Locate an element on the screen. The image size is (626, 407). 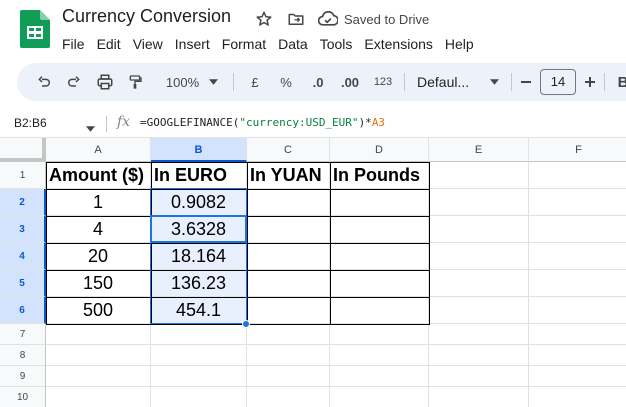
cell-d2 is located at coordinates (379, 202).